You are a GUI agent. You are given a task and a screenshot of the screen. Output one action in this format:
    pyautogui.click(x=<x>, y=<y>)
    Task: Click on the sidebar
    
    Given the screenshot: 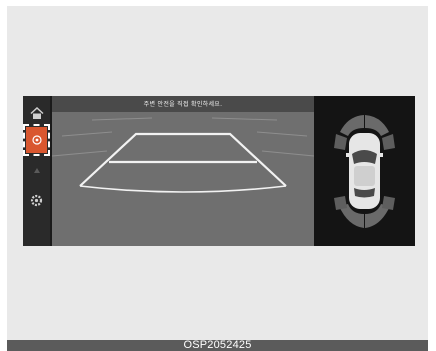 What is the action you would take?
    pyautogui.click(x=36, y=171)
    